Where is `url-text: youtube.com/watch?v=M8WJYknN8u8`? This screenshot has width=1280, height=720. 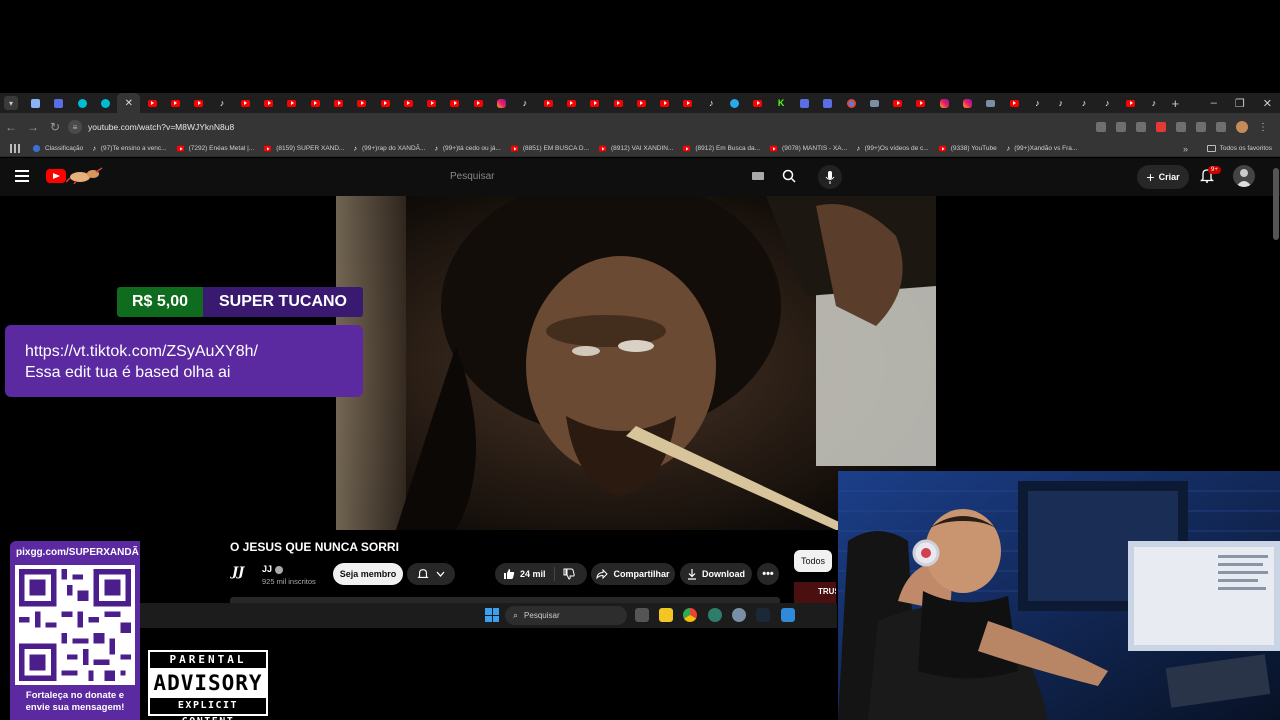 url-text: youtube.com/watch?v=M8WJYknN8u8 is located at coordinates (161, 127).